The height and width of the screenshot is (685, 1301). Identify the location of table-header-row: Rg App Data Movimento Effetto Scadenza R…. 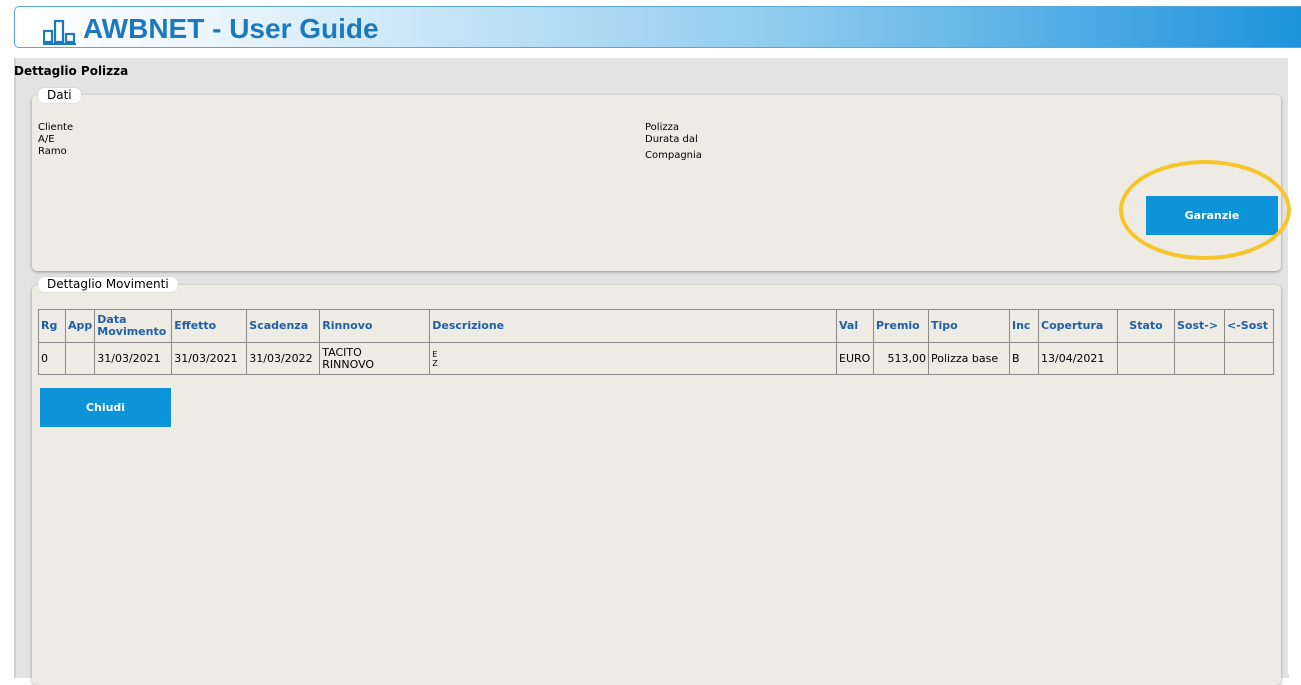
(656, 326).